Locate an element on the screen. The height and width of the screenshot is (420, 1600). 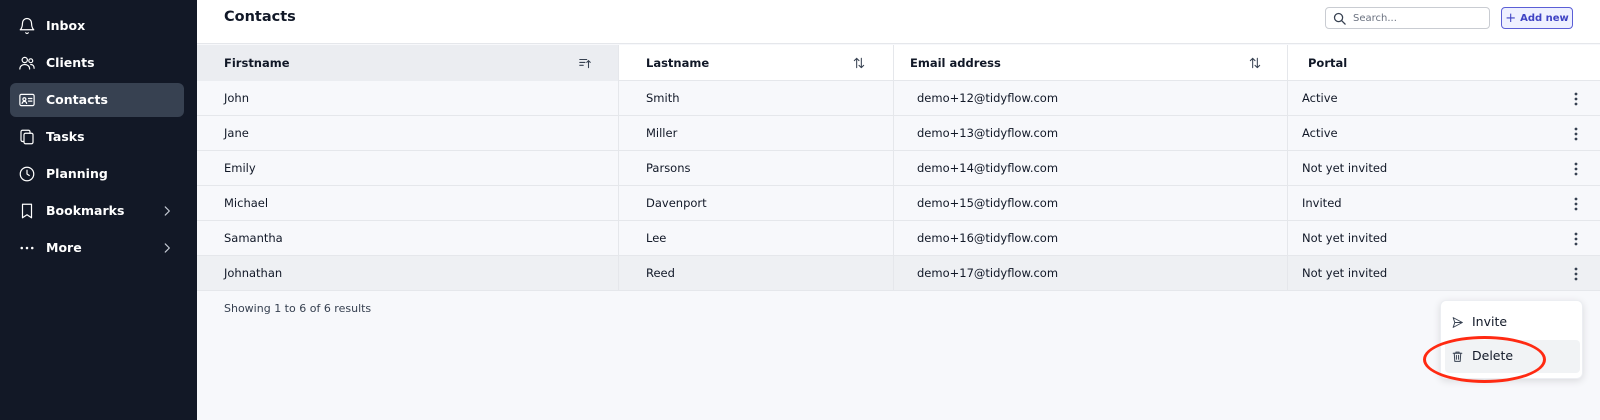
sidebar-item-label: Clients is located at coordinates (70, 62).